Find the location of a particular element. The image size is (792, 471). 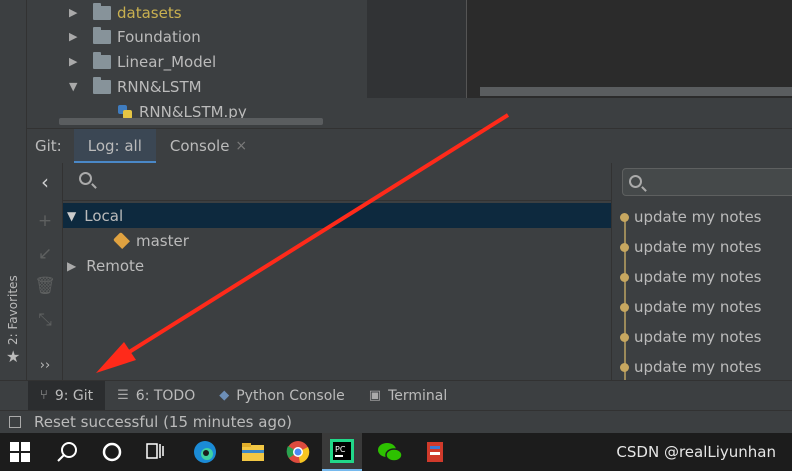

tree-item-rnn-lstm: ▼ RNN&LSTM is located at coordinates (135, 86).